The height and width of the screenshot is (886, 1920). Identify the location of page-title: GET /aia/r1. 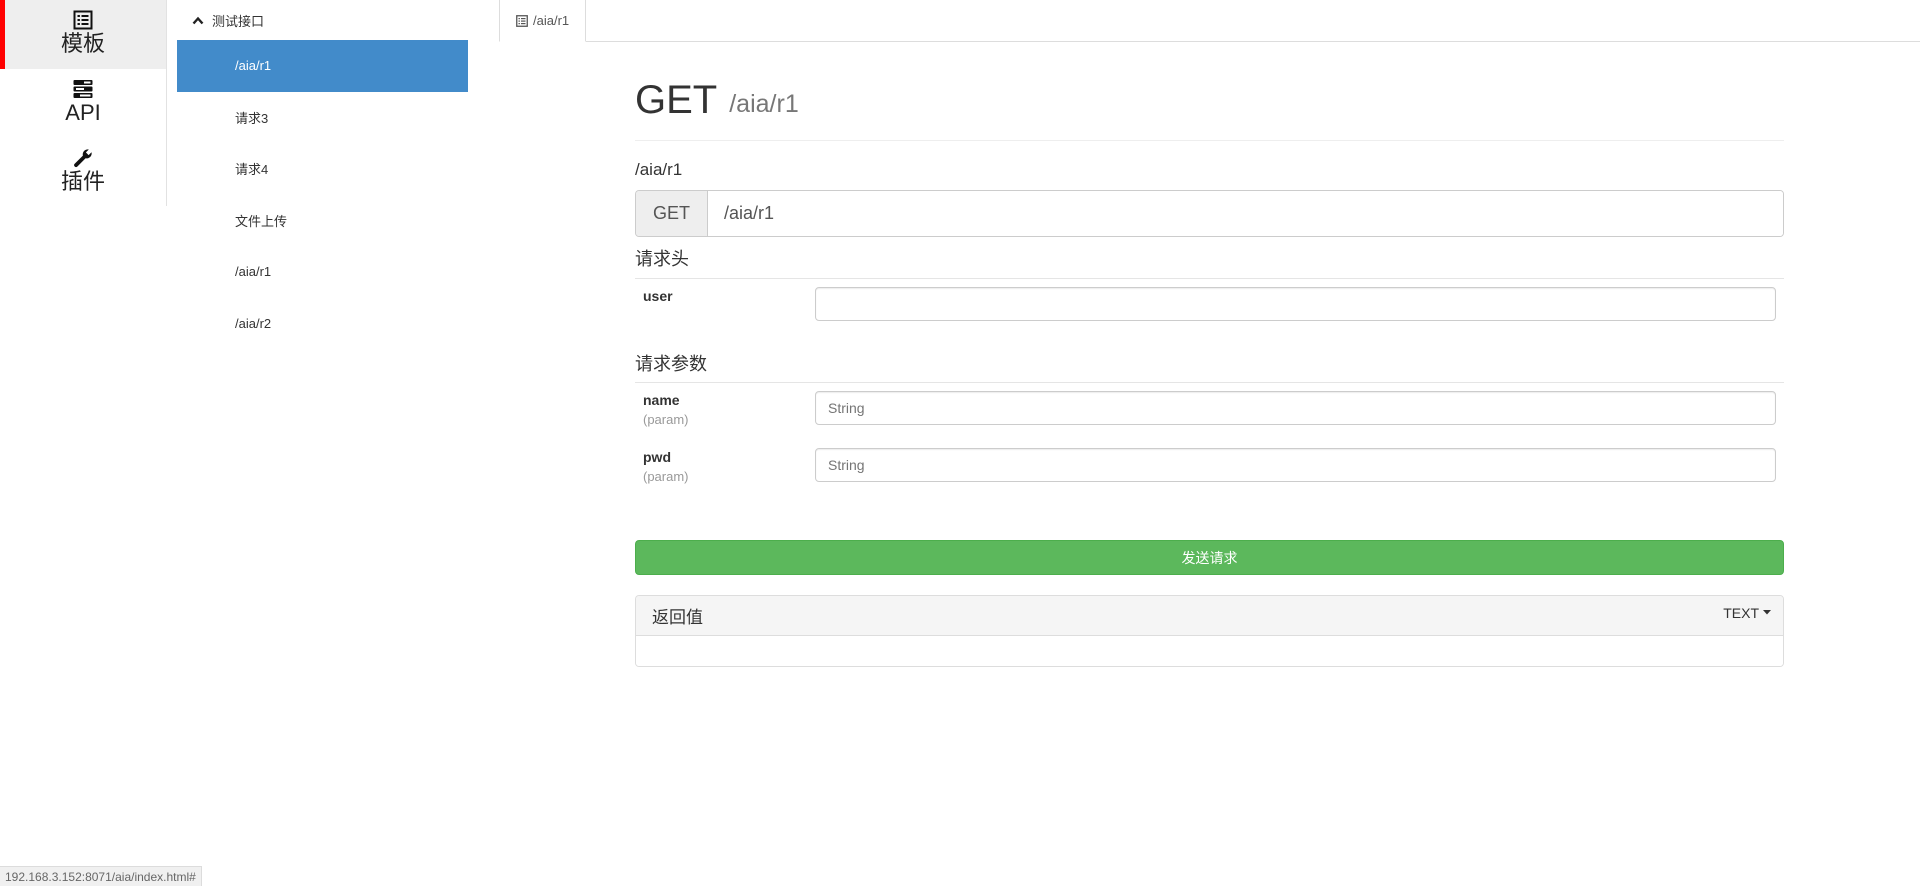
(1209, 91).